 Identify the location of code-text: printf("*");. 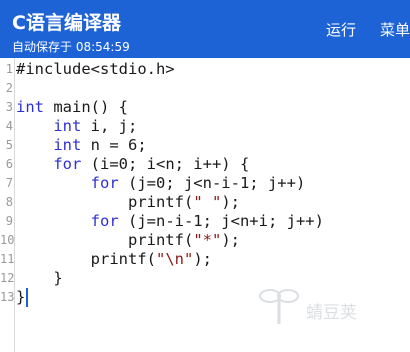
(128, 240).